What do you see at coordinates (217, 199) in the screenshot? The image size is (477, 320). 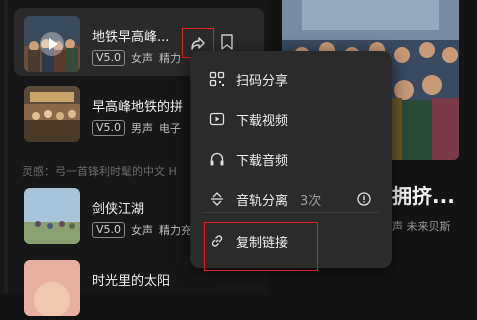 I see `split-tracks-icon` at bounding box center [217, 199].